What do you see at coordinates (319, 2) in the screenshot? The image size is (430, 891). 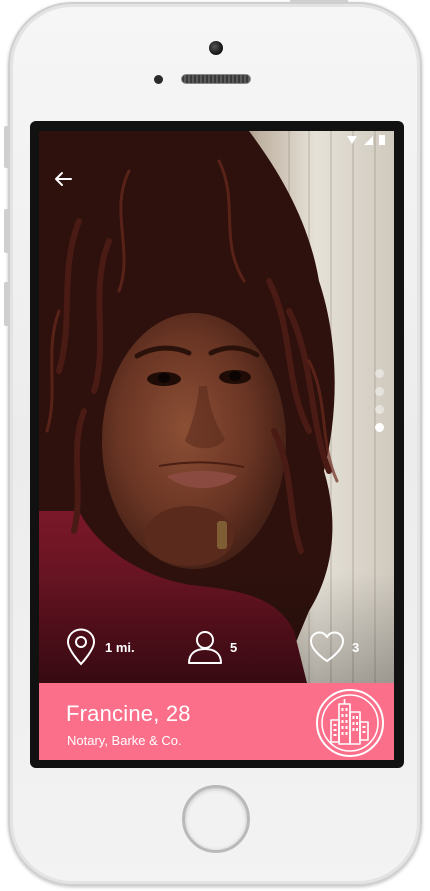 I see `power-button` at bounding box center [319, 2].